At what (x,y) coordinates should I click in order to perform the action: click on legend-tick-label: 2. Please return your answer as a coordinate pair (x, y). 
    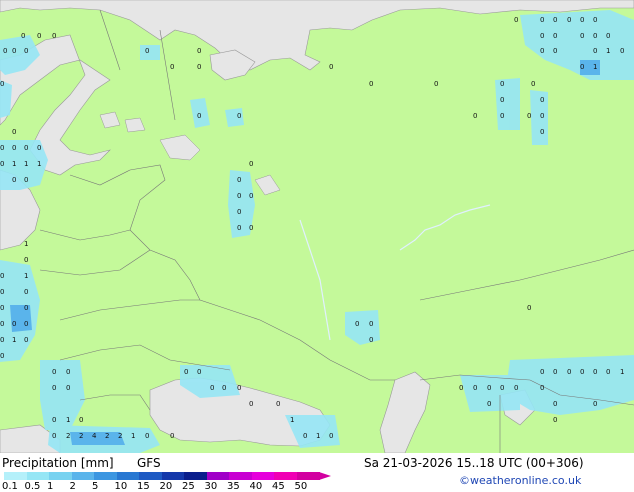
    Looking at the image, I should click on (72, 486).